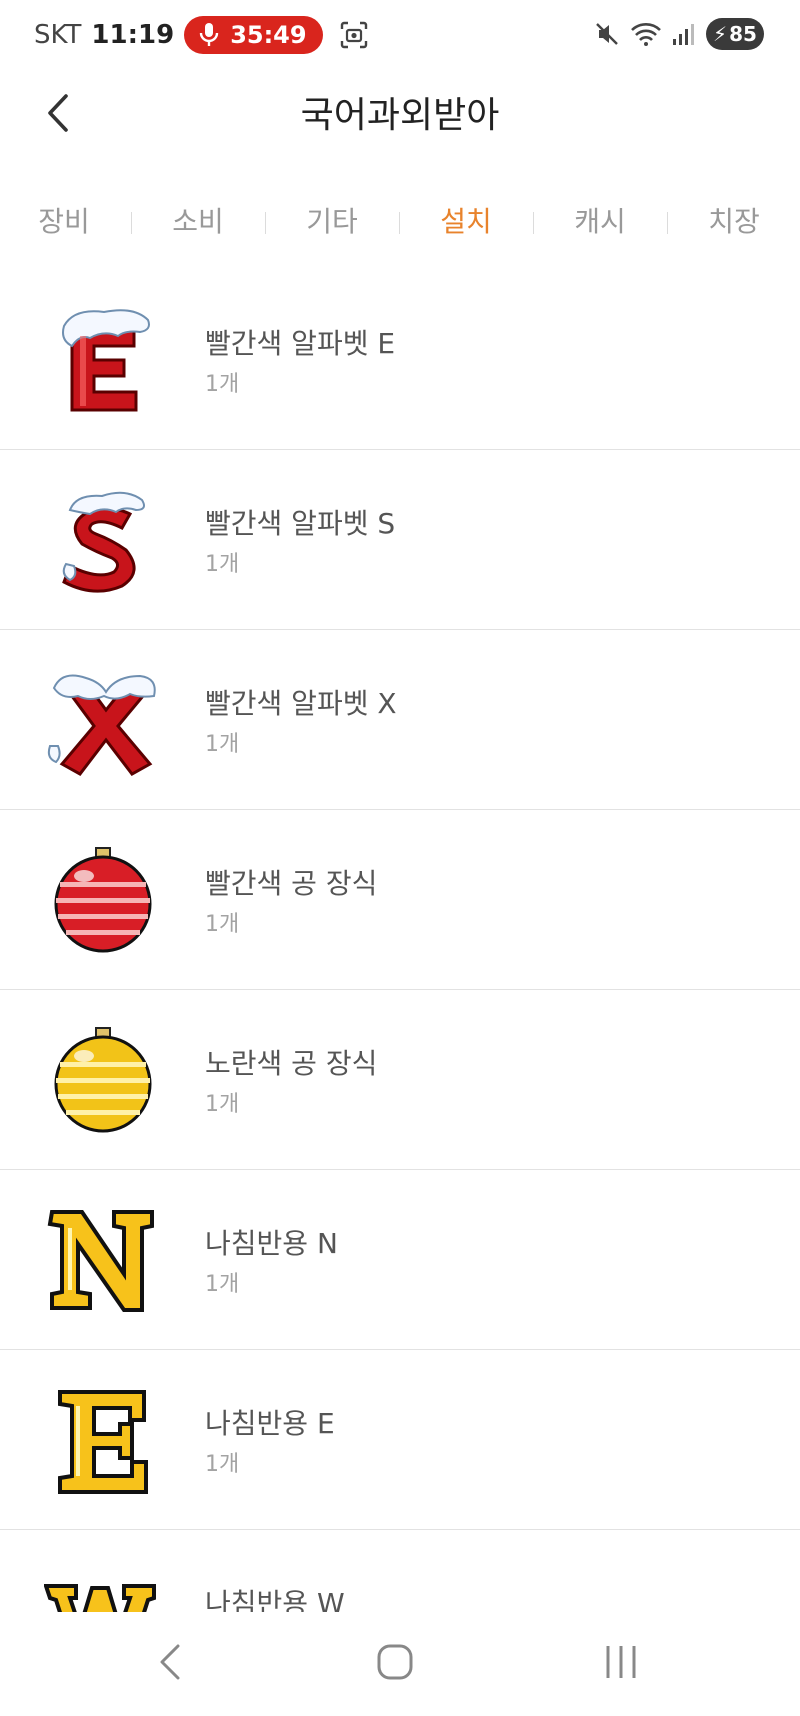 The width and height of the screenshot is (800, 1716). Describe the element at coordinates (301, 703) in the screenshot. I see `item-name: 빨간색 알파벳 X` at that location.